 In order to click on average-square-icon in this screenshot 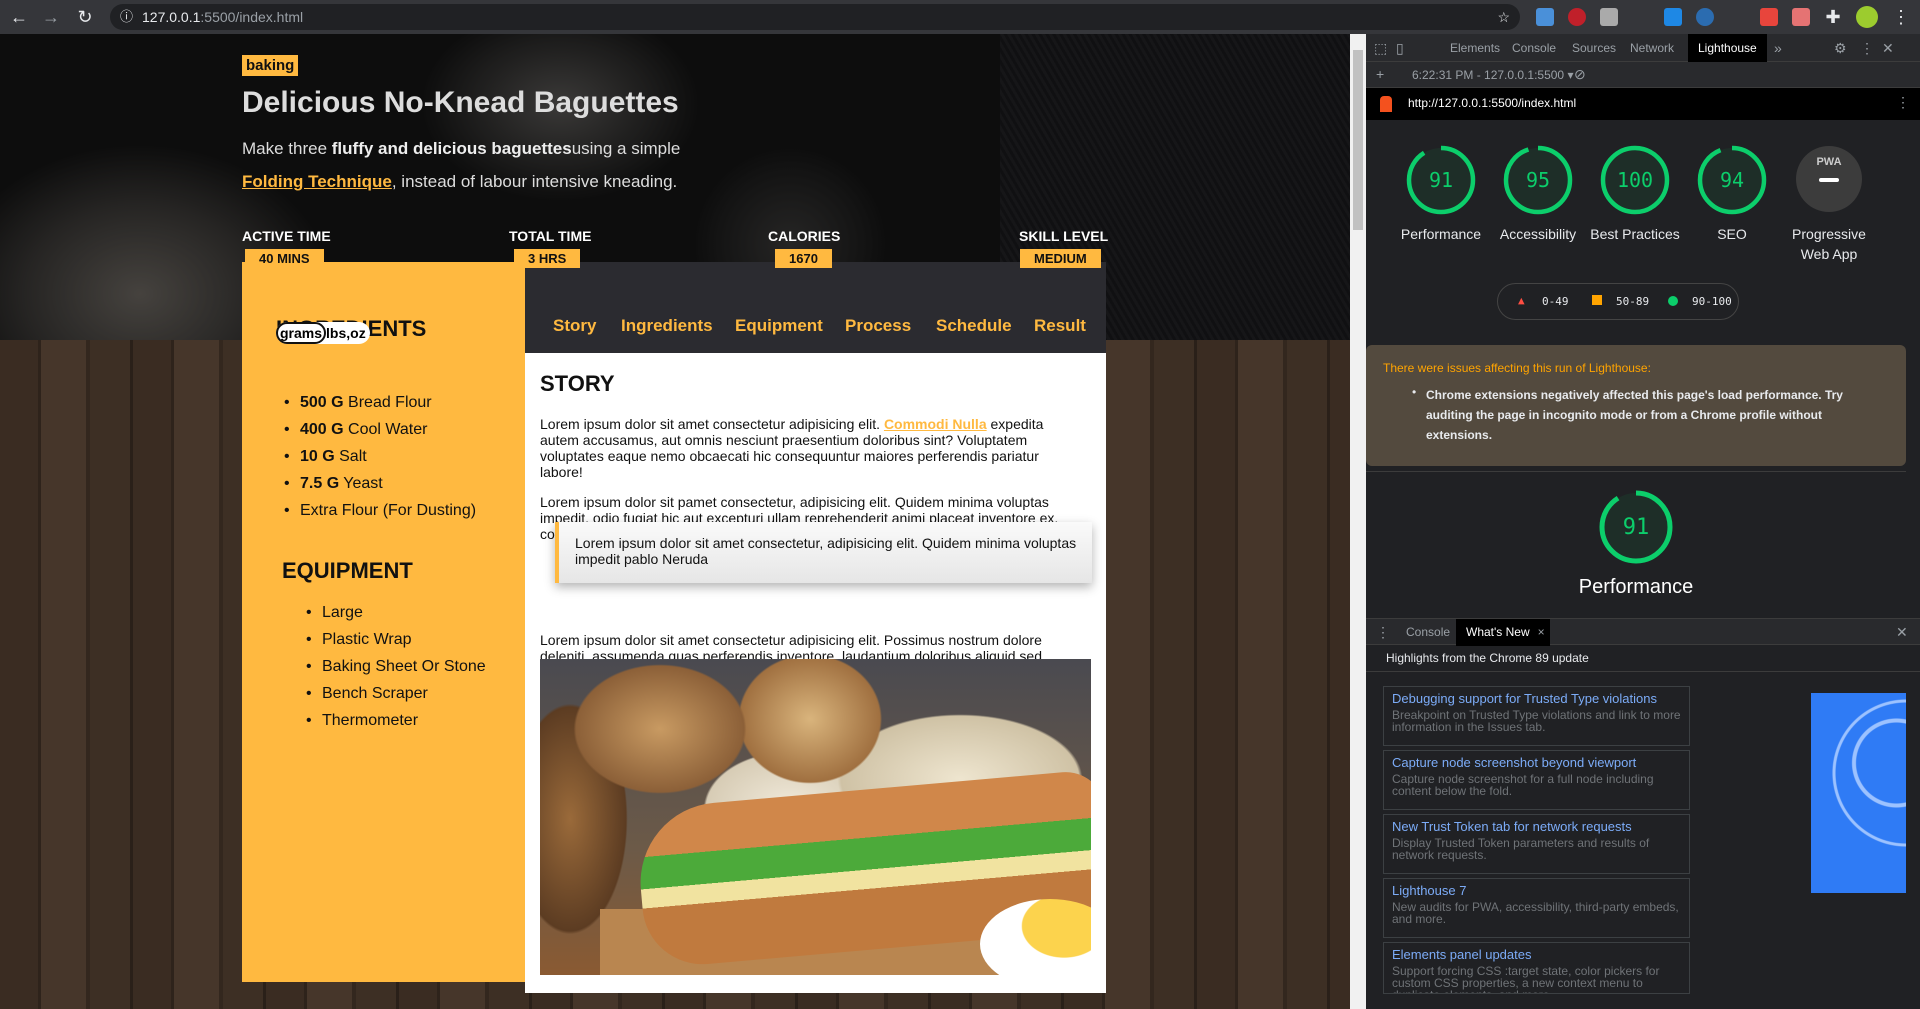, I will do `click(1597, 300)`.